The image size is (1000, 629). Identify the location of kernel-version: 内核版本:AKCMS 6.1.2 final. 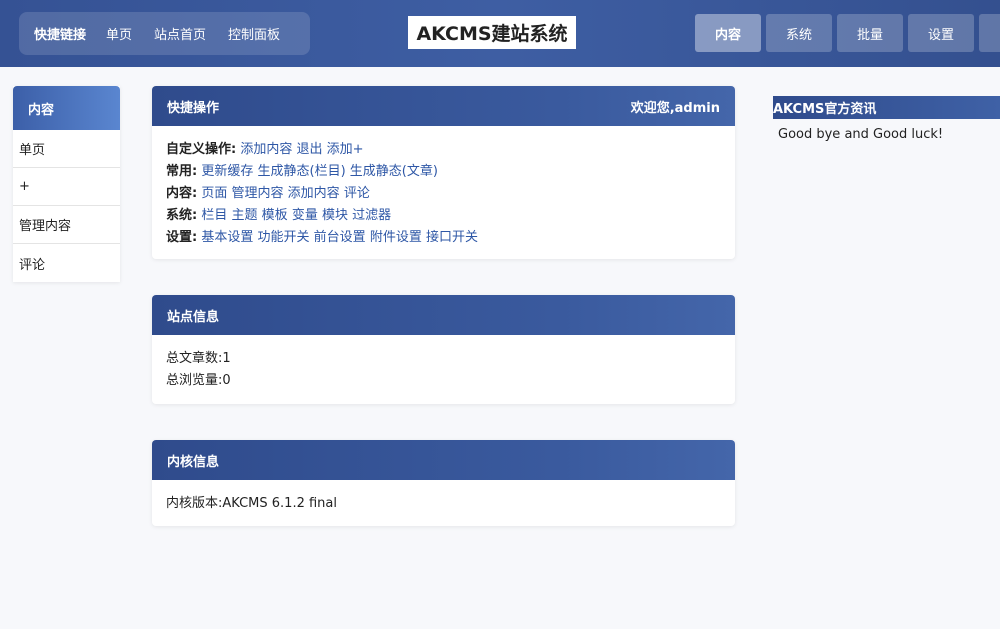
(251, 503).